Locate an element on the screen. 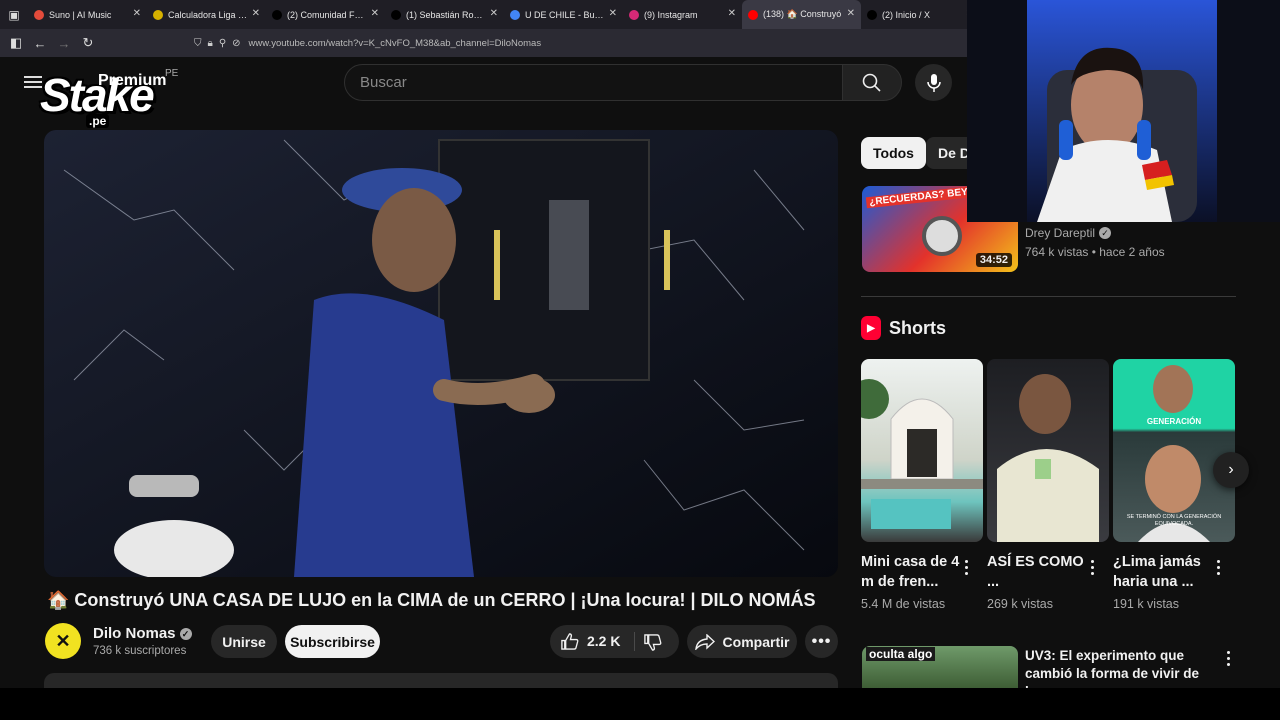 The height and width of the screenshot is (720, 1280). channel-name-wrap: Dilo Nomas ✓ is located at coordinates (142, 633).